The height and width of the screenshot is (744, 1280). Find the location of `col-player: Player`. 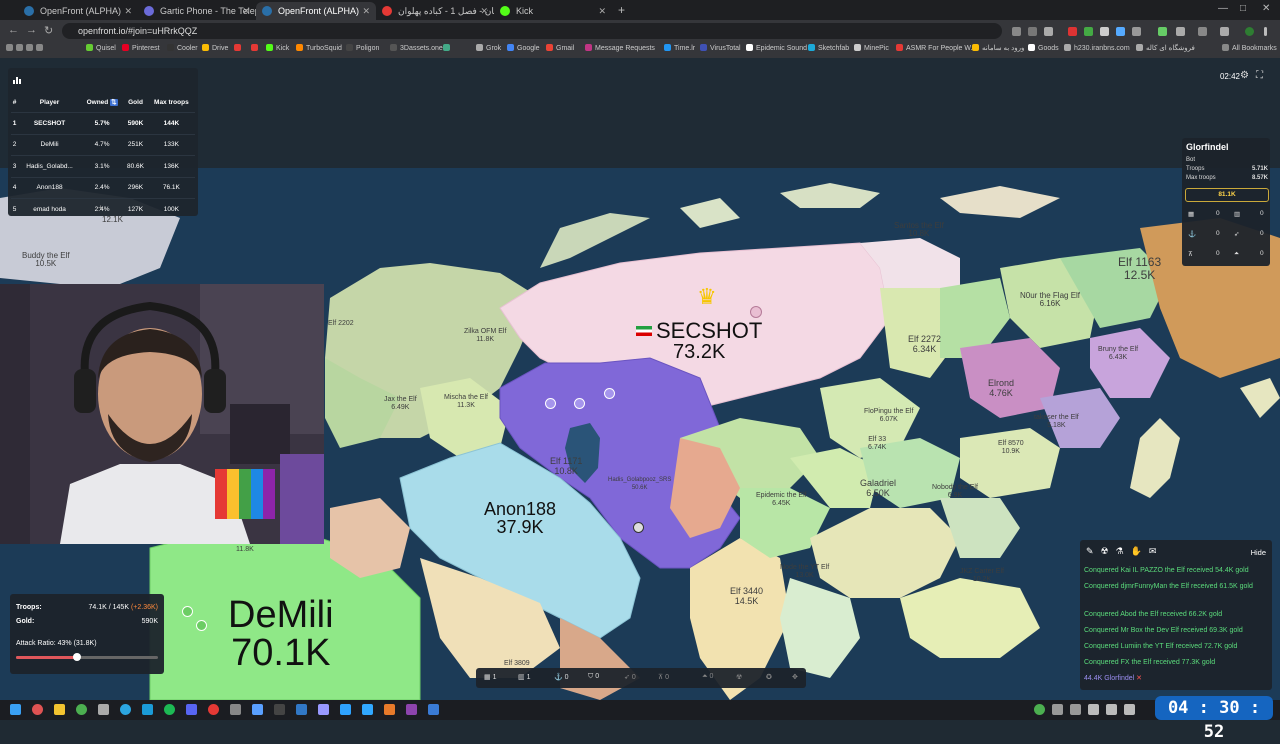

col-player: Player is located at coordinates (49, 102).